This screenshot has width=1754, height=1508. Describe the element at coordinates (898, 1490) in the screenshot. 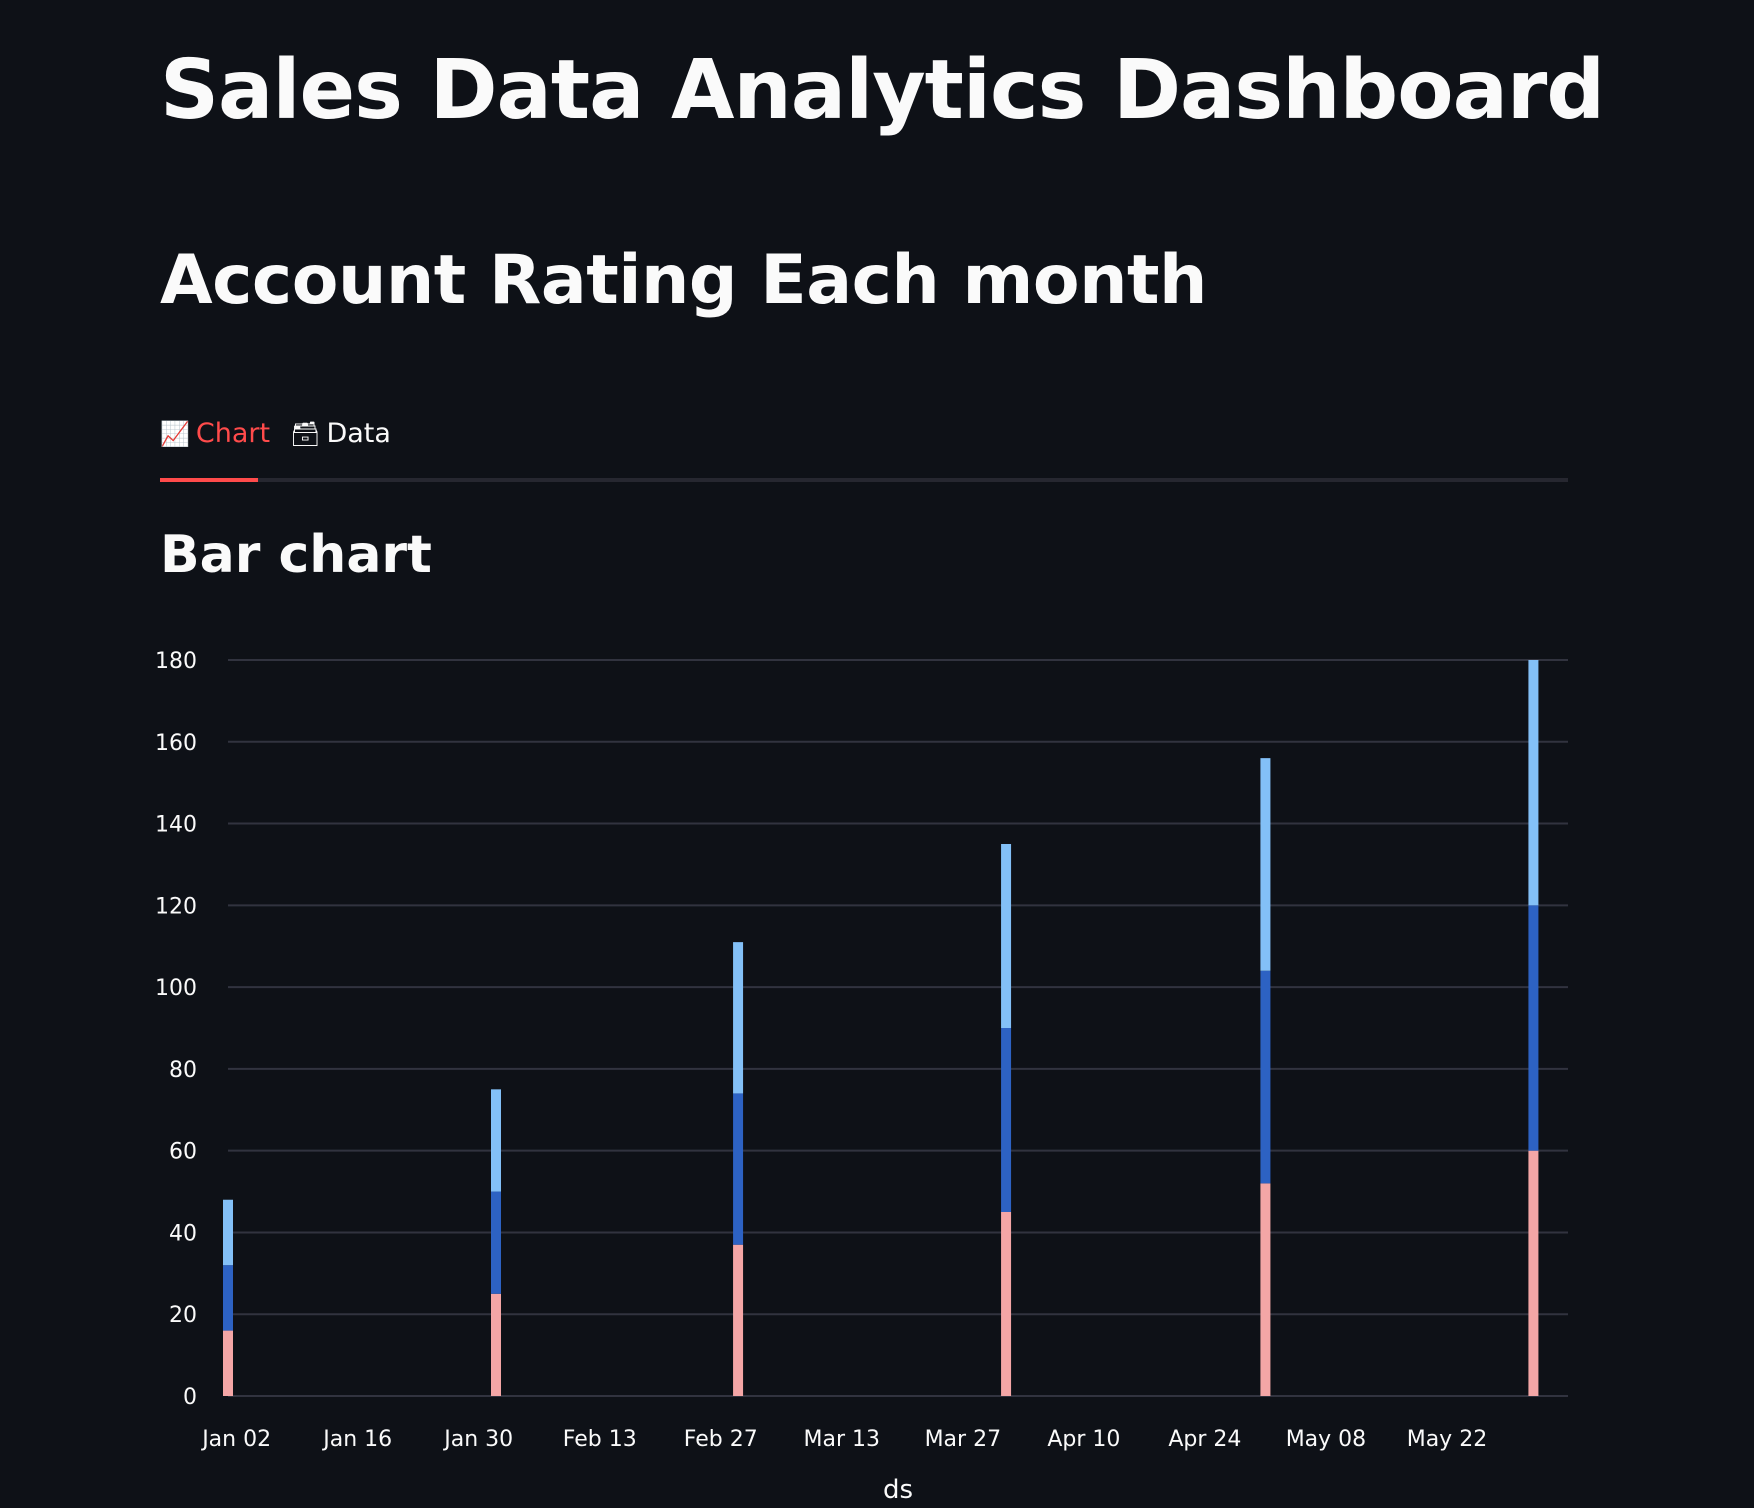

I see `x-axis-label: ds` at that location.